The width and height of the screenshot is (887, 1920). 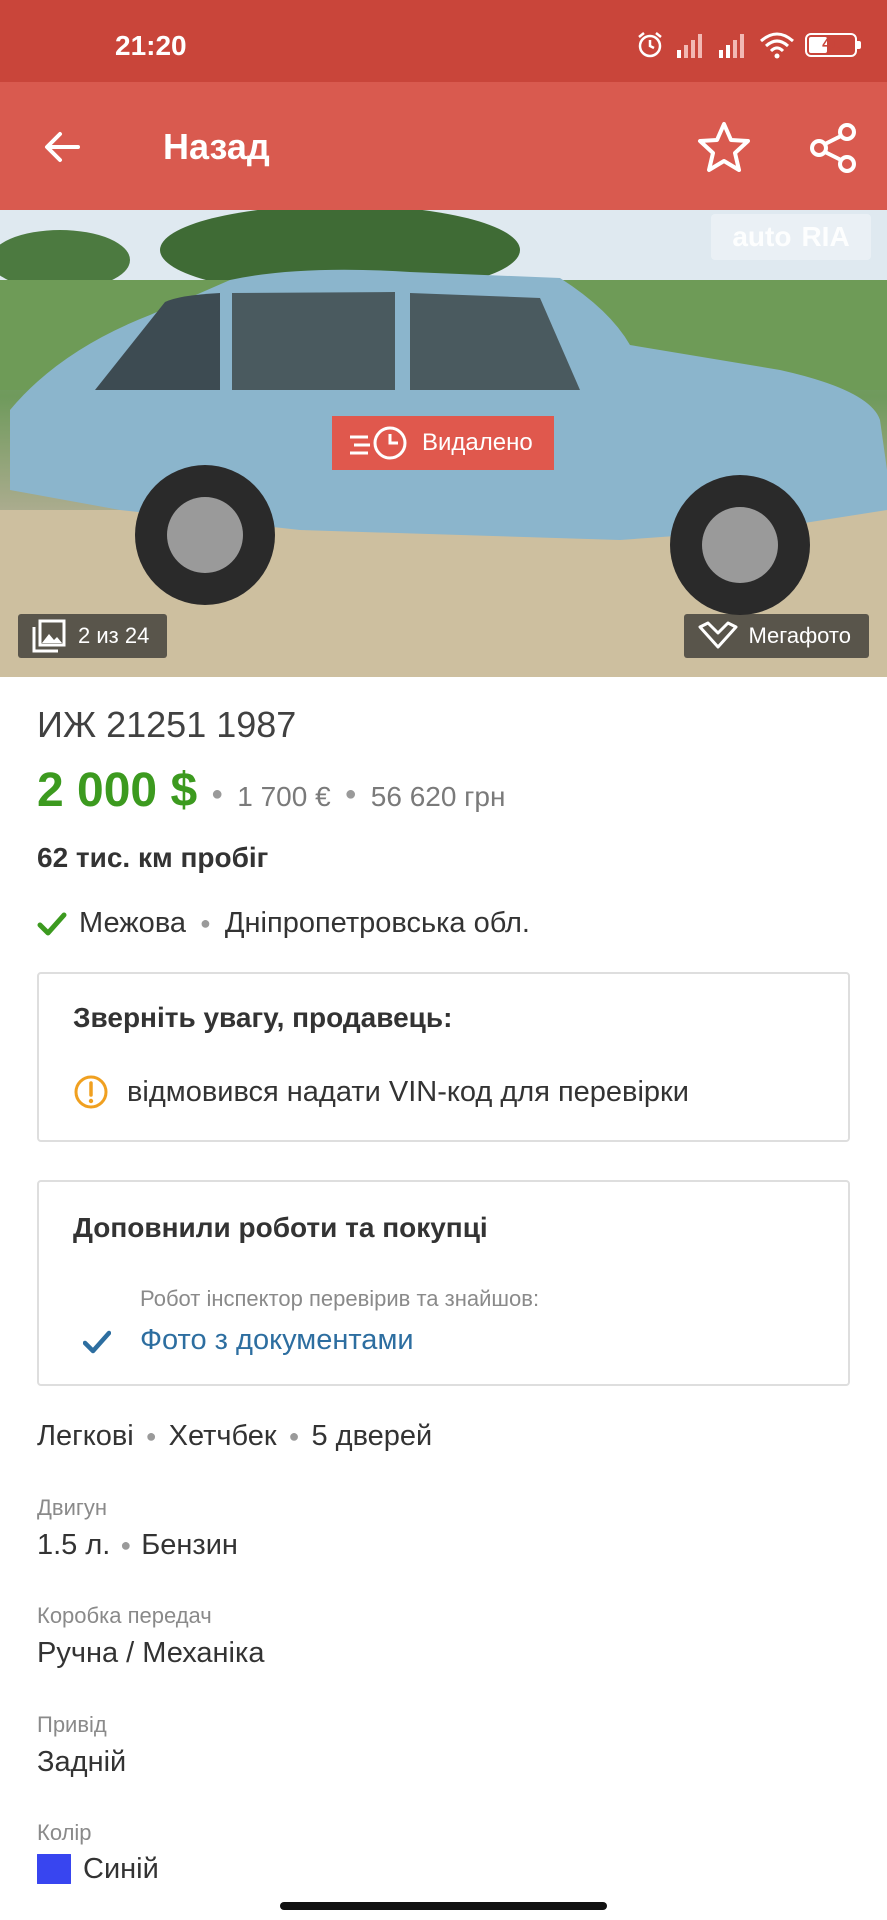 I want to click on spec-drive: Привід Задній, so click(x=81, y=1745).